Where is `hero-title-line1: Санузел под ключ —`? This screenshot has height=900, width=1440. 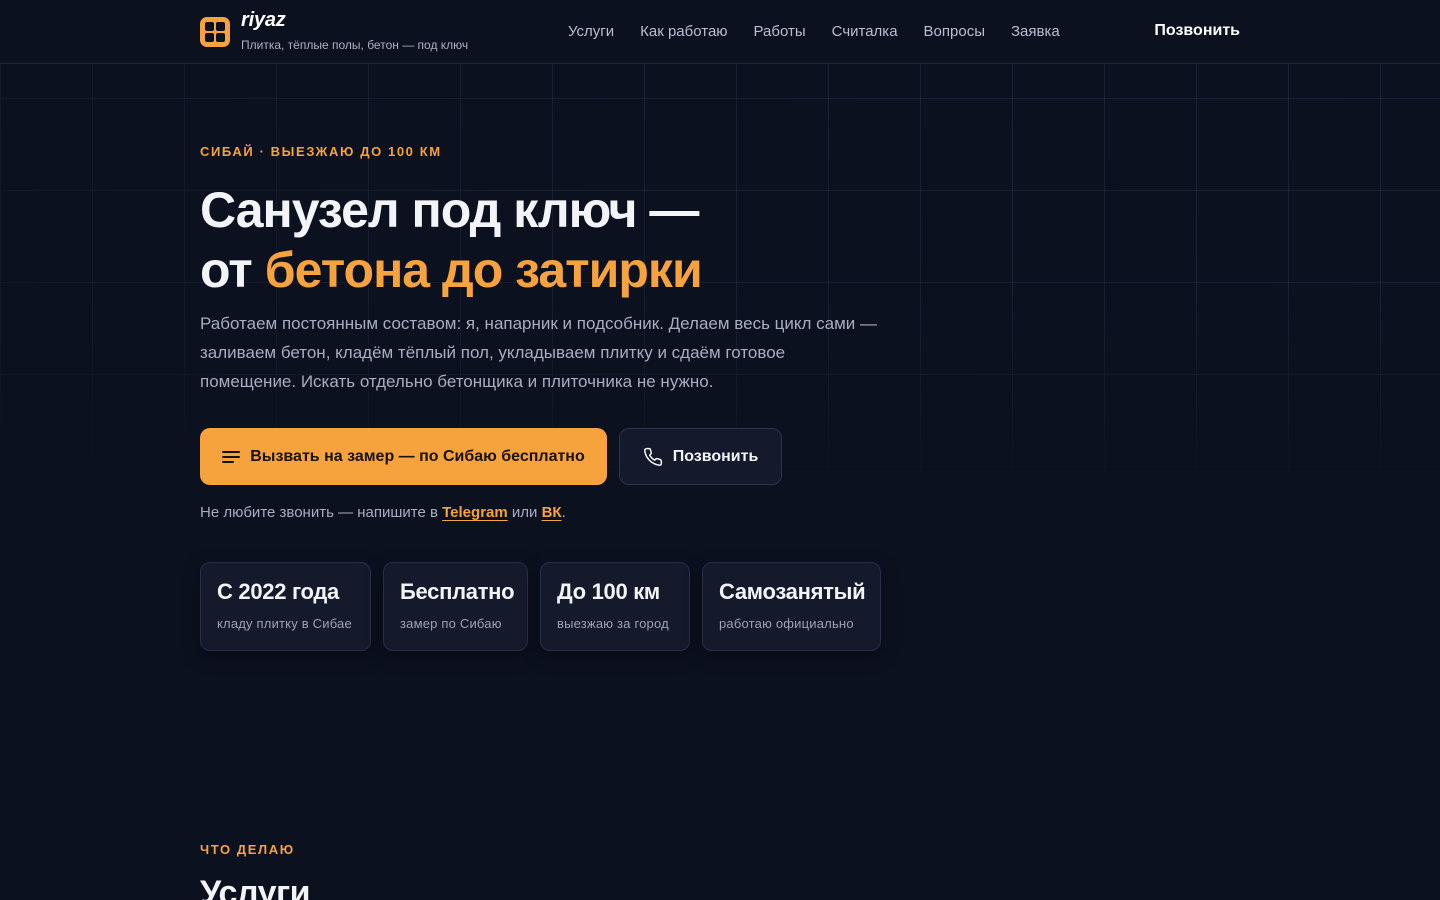
hero-title-line1: Санузел под ключ — is located at coordinates (449, 210).